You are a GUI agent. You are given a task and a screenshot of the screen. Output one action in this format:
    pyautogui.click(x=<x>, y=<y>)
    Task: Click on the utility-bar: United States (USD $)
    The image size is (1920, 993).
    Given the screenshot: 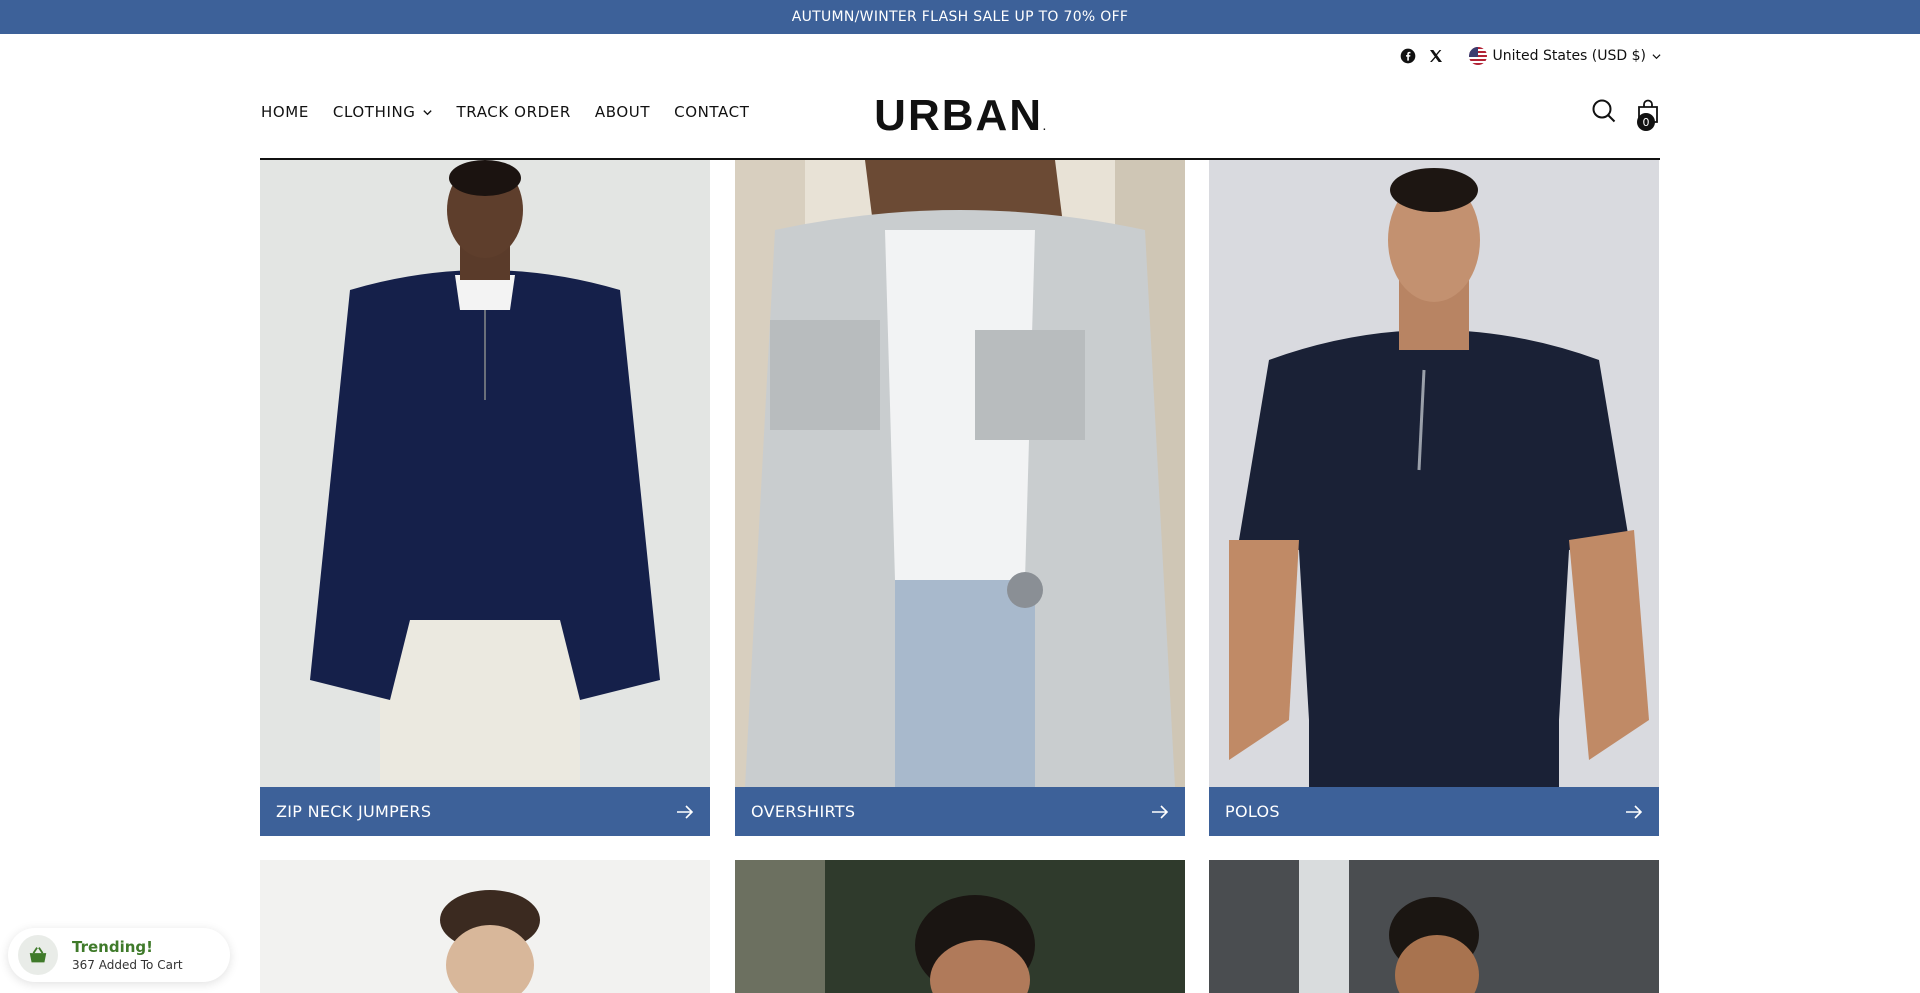 What is the action you would take?
    pyautogui.click(x=1530, y=56)
    